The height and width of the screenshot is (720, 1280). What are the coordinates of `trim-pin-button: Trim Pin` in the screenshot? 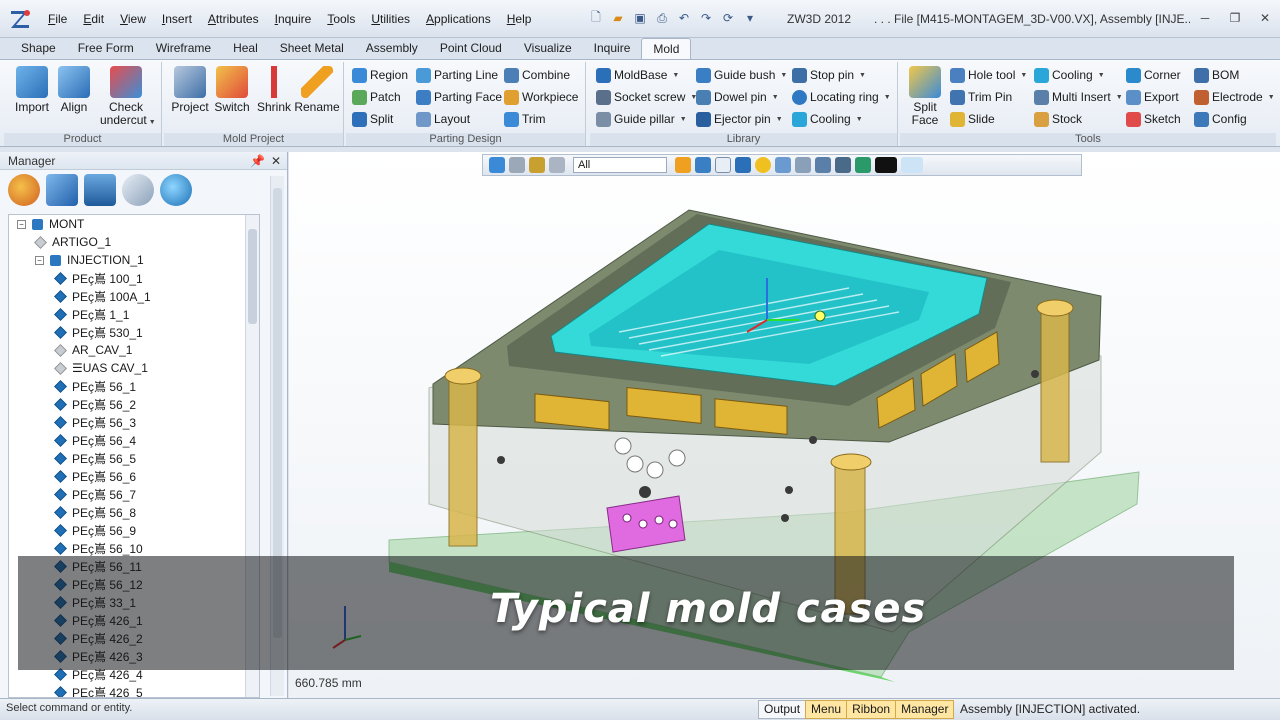 It's located at (981, 97).